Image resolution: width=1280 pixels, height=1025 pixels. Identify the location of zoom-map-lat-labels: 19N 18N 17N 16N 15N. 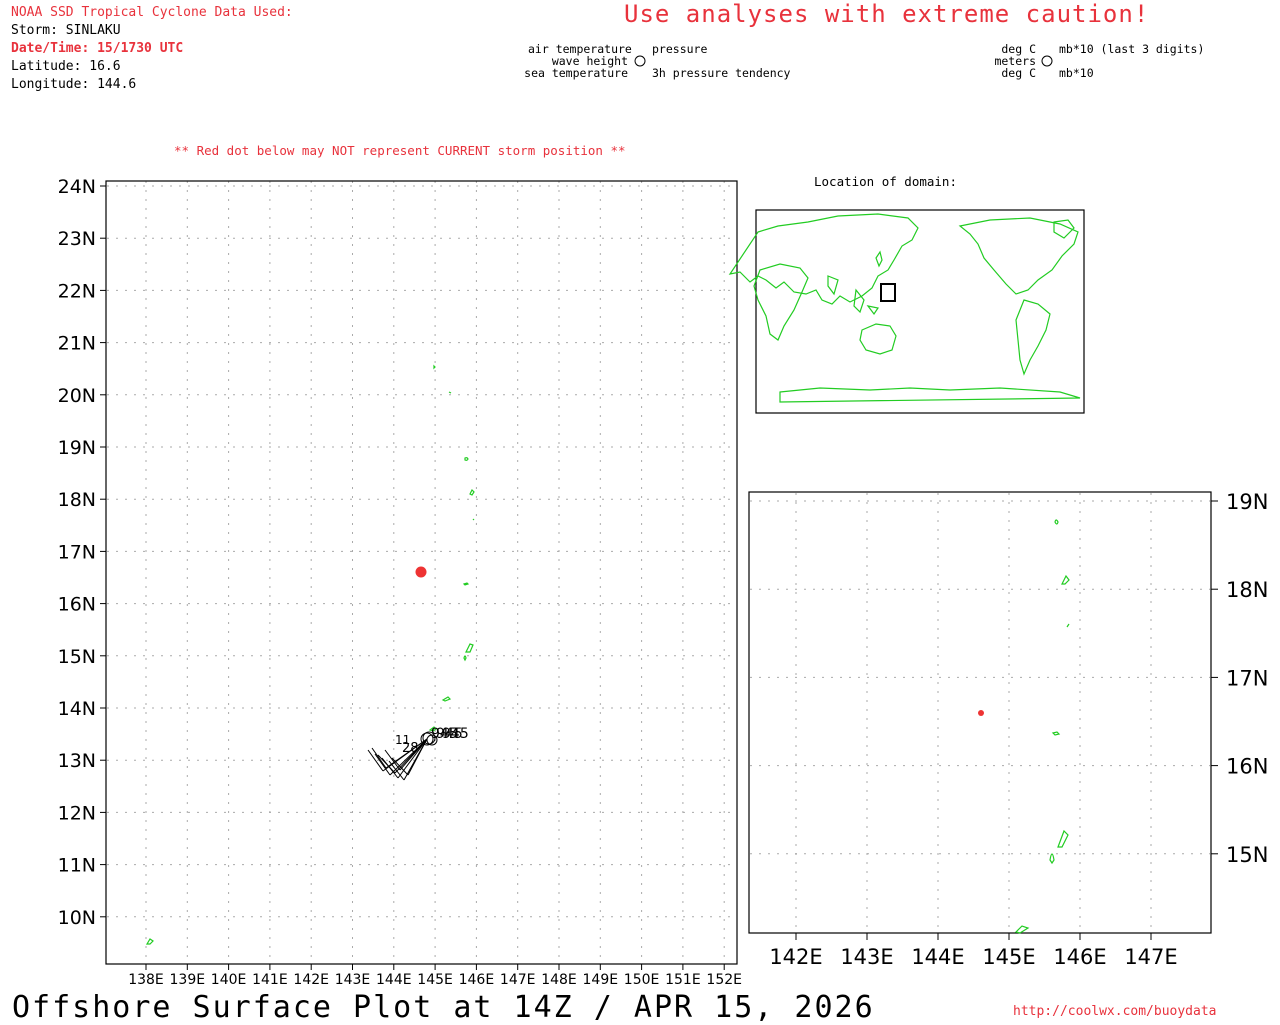
(1239, 678).